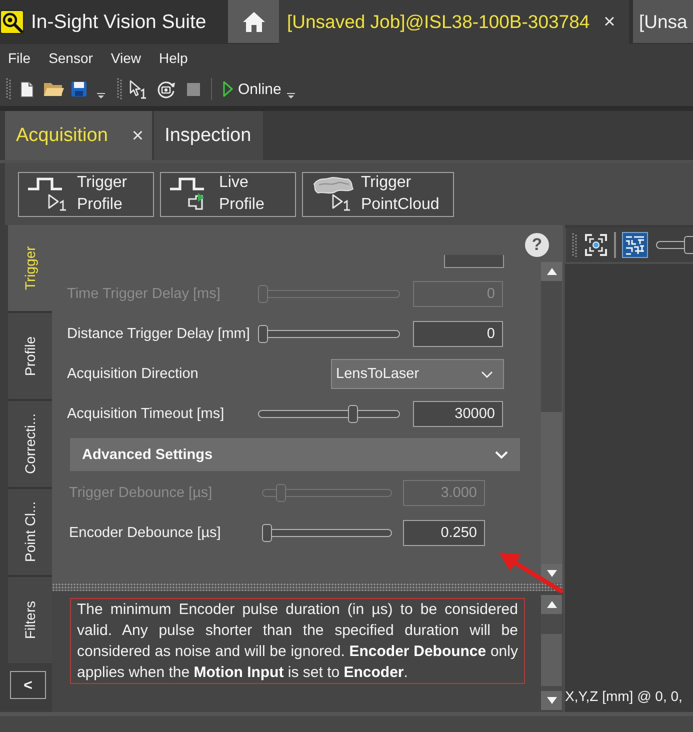  I want to click on side-tab: Trigger, so click(30, 268).